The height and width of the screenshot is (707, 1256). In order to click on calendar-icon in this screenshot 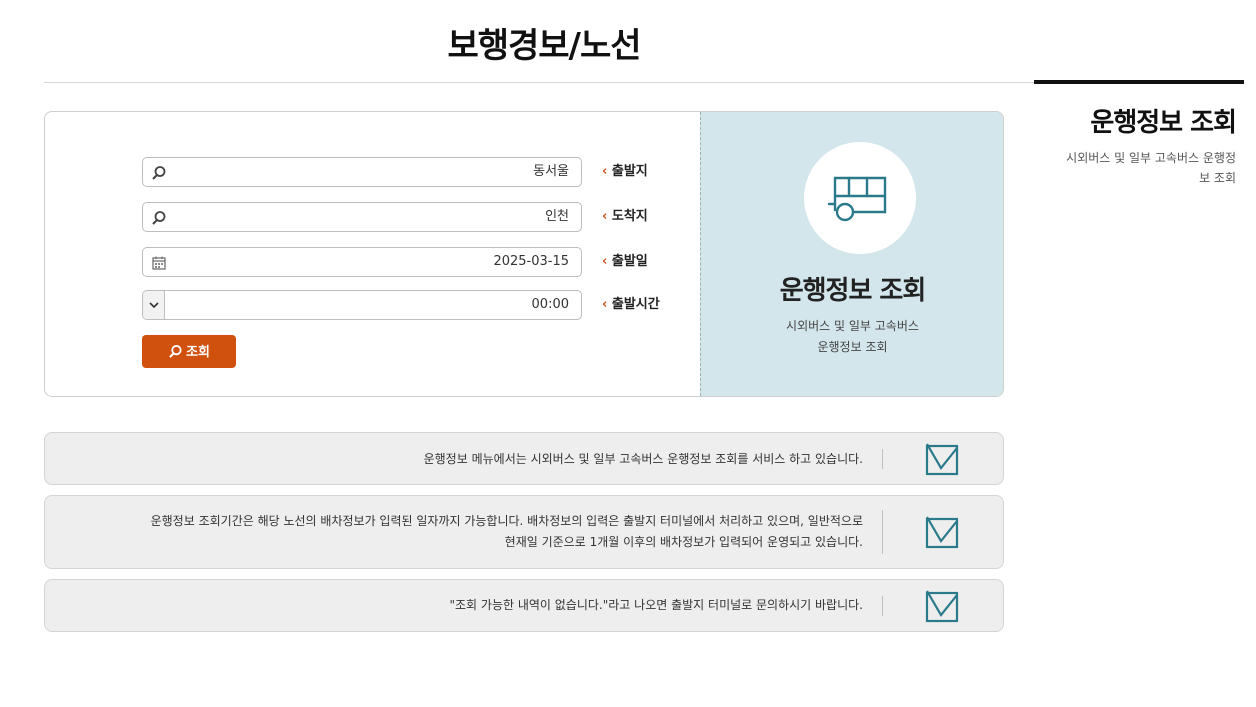, I will do `click(159, 263)`.